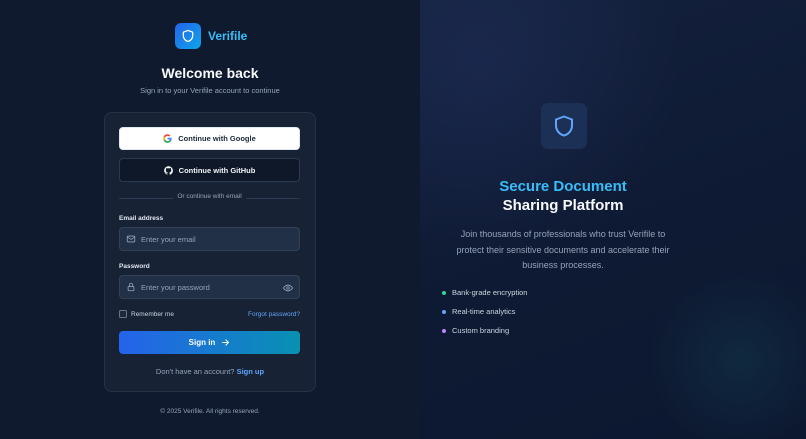 The image size is (806, 439). I want to click on no-account-text: Don't have an account?, so click(195, 371).